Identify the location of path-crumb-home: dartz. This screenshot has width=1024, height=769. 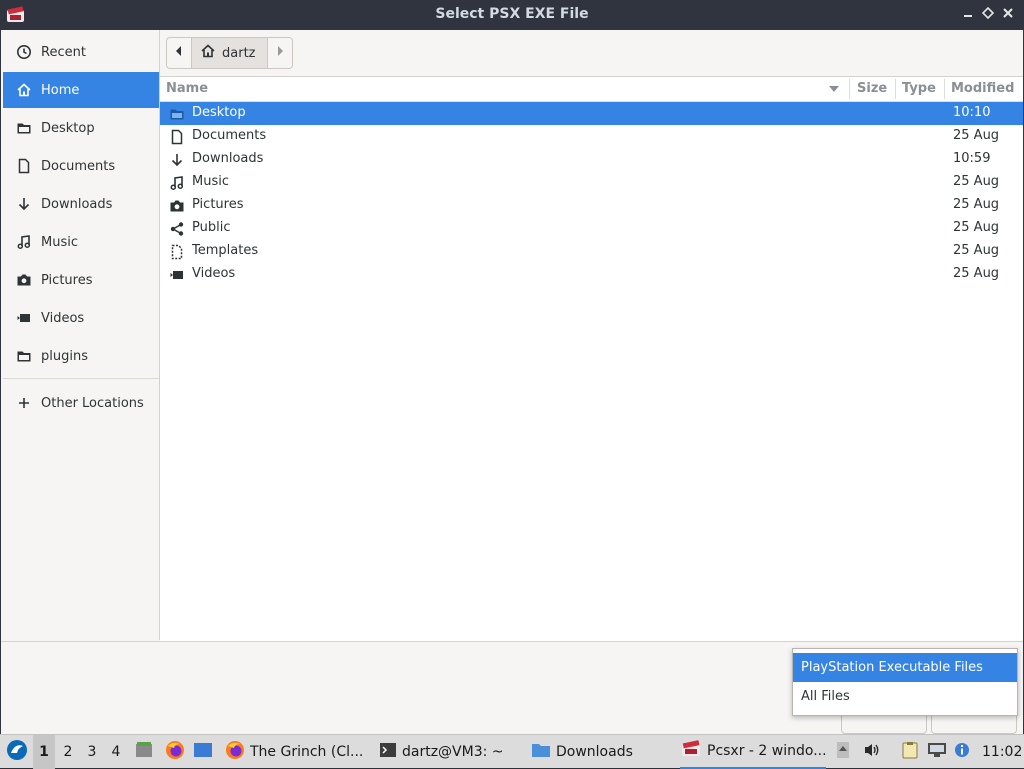
(230, 53).